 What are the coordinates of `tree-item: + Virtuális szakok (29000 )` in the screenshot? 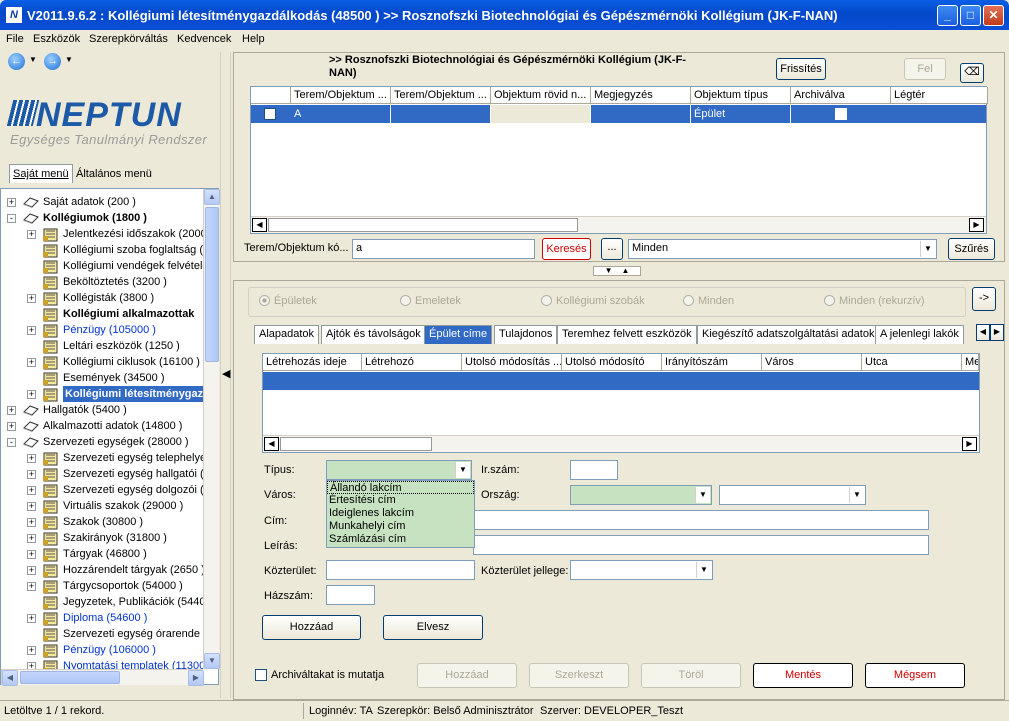 It's located at (102, 506).